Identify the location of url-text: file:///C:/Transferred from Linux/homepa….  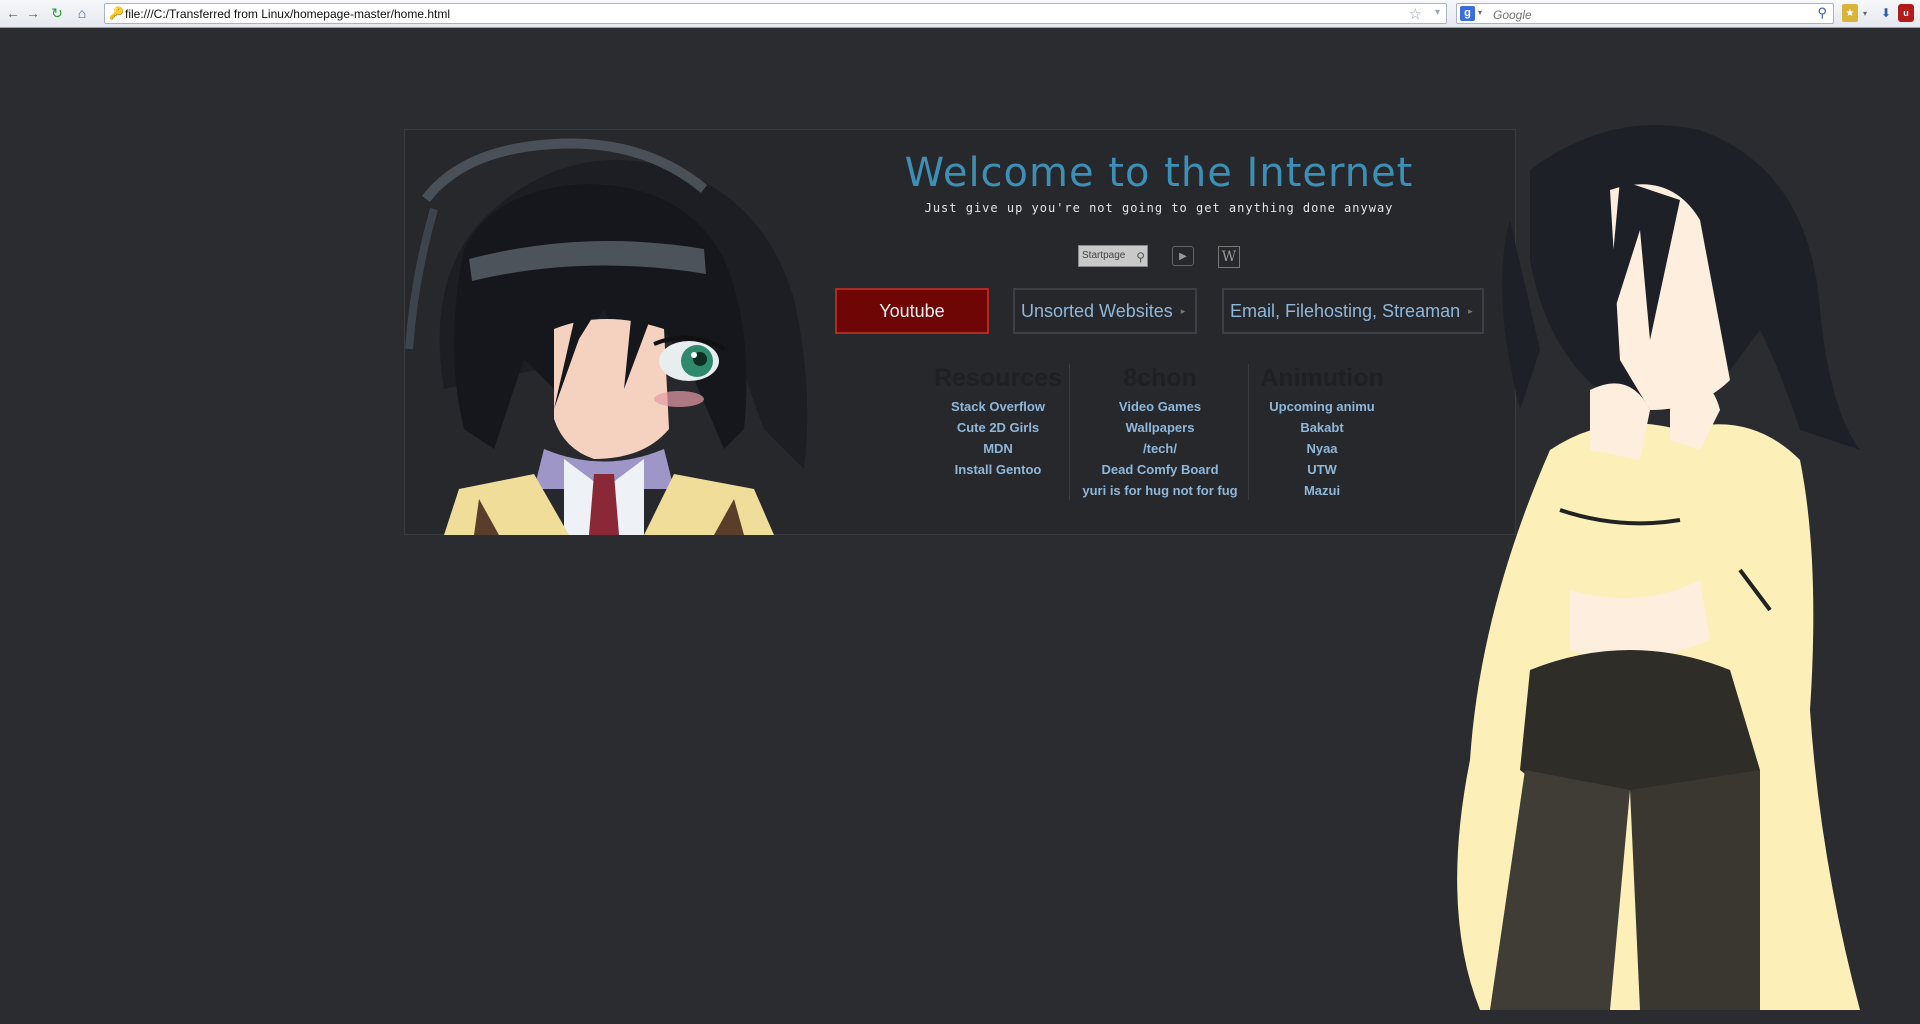
(287, 14).